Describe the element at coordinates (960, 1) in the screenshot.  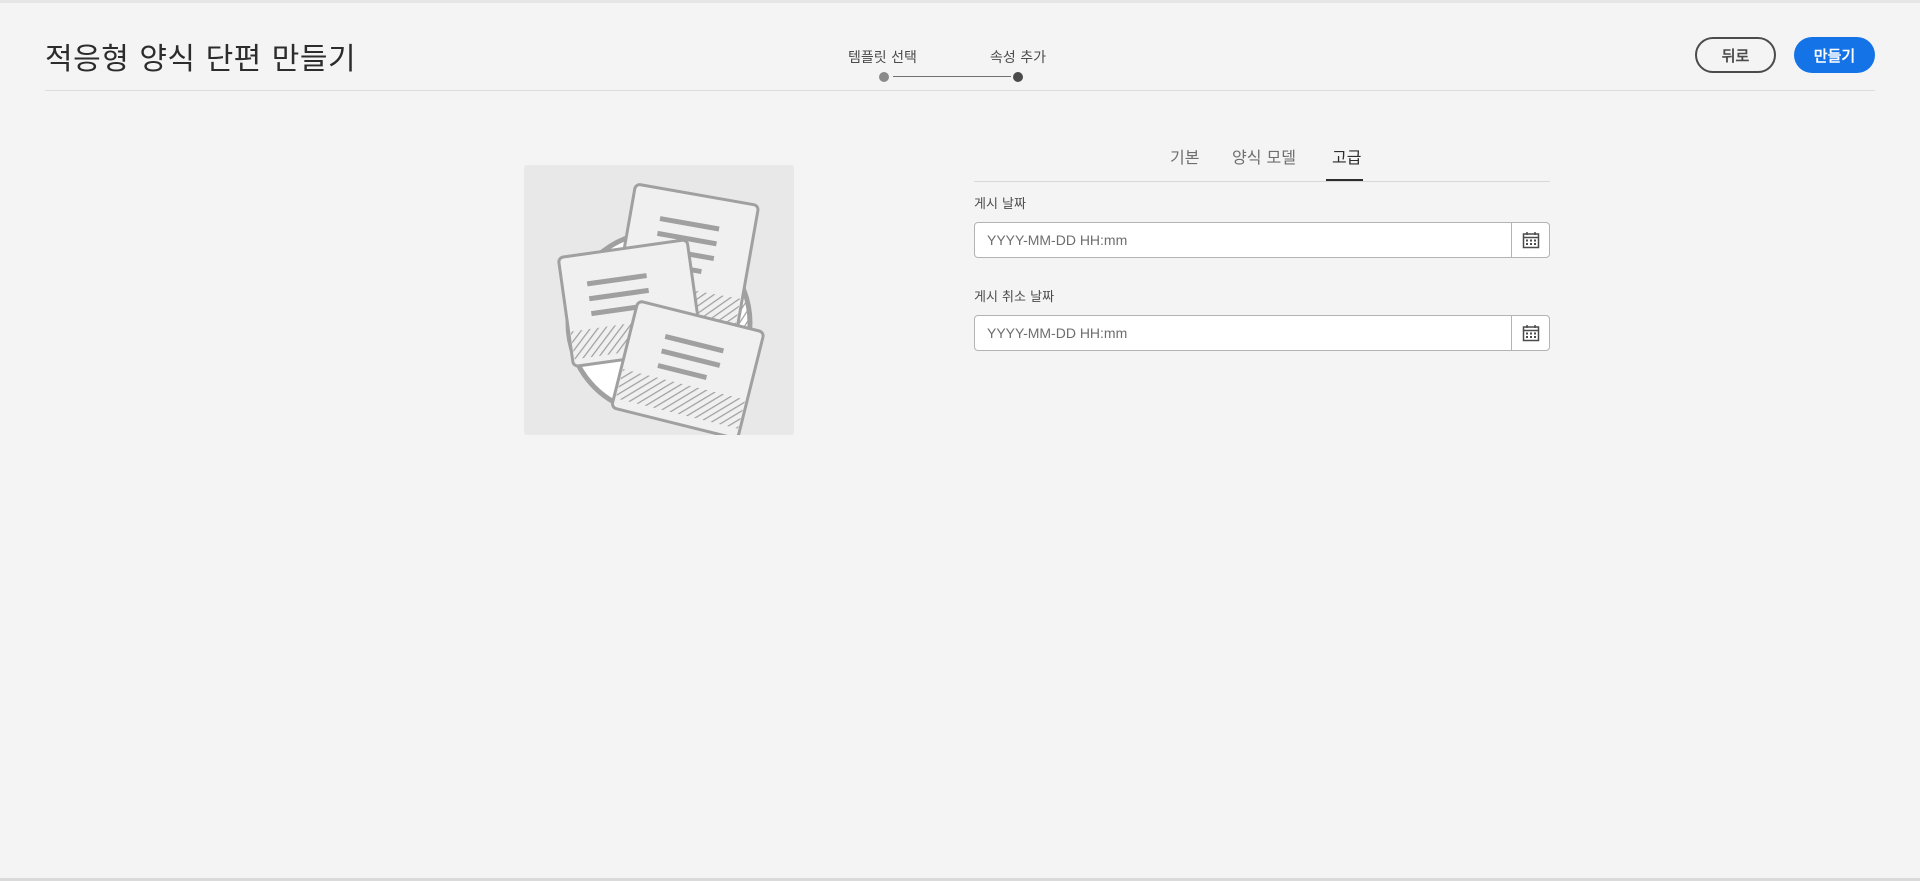
I see `top-border` at that location.